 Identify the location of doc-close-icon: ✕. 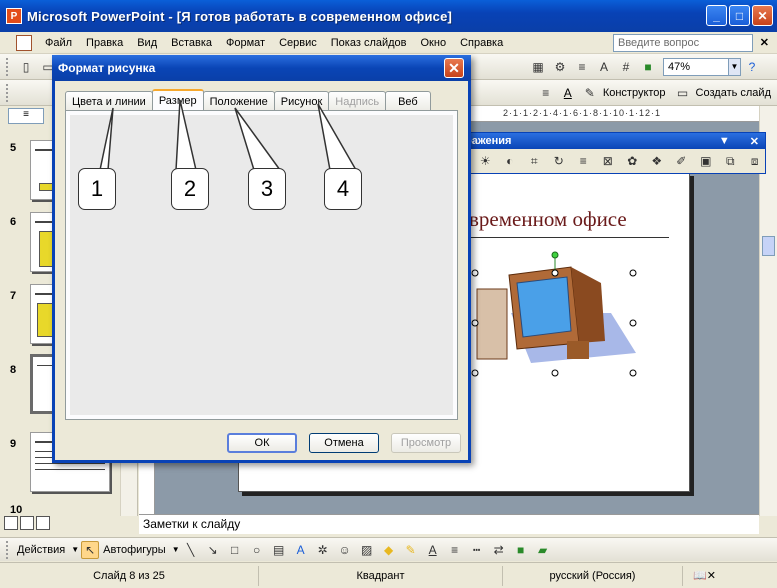
(764, 42).